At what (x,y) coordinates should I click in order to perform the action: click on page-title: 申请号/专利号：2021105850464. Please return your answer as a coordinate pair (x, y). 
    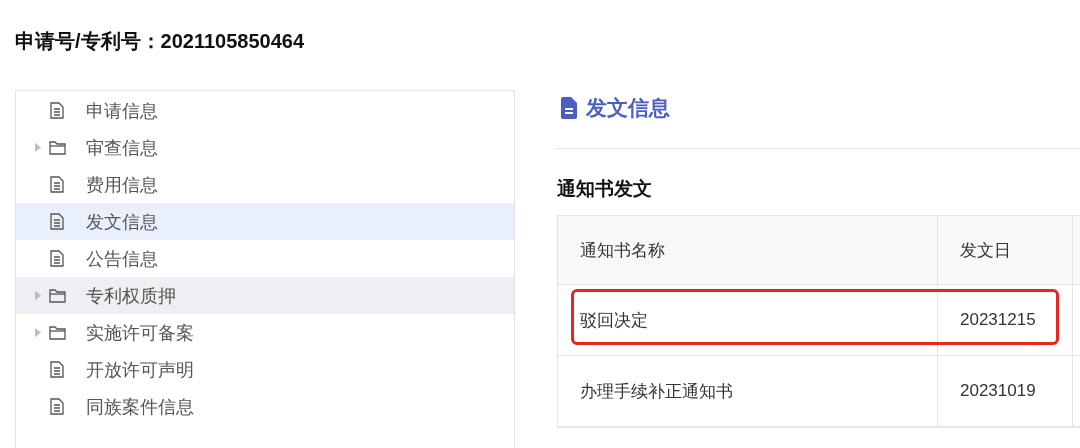
    Looking at the image, I should click on (160, 41).